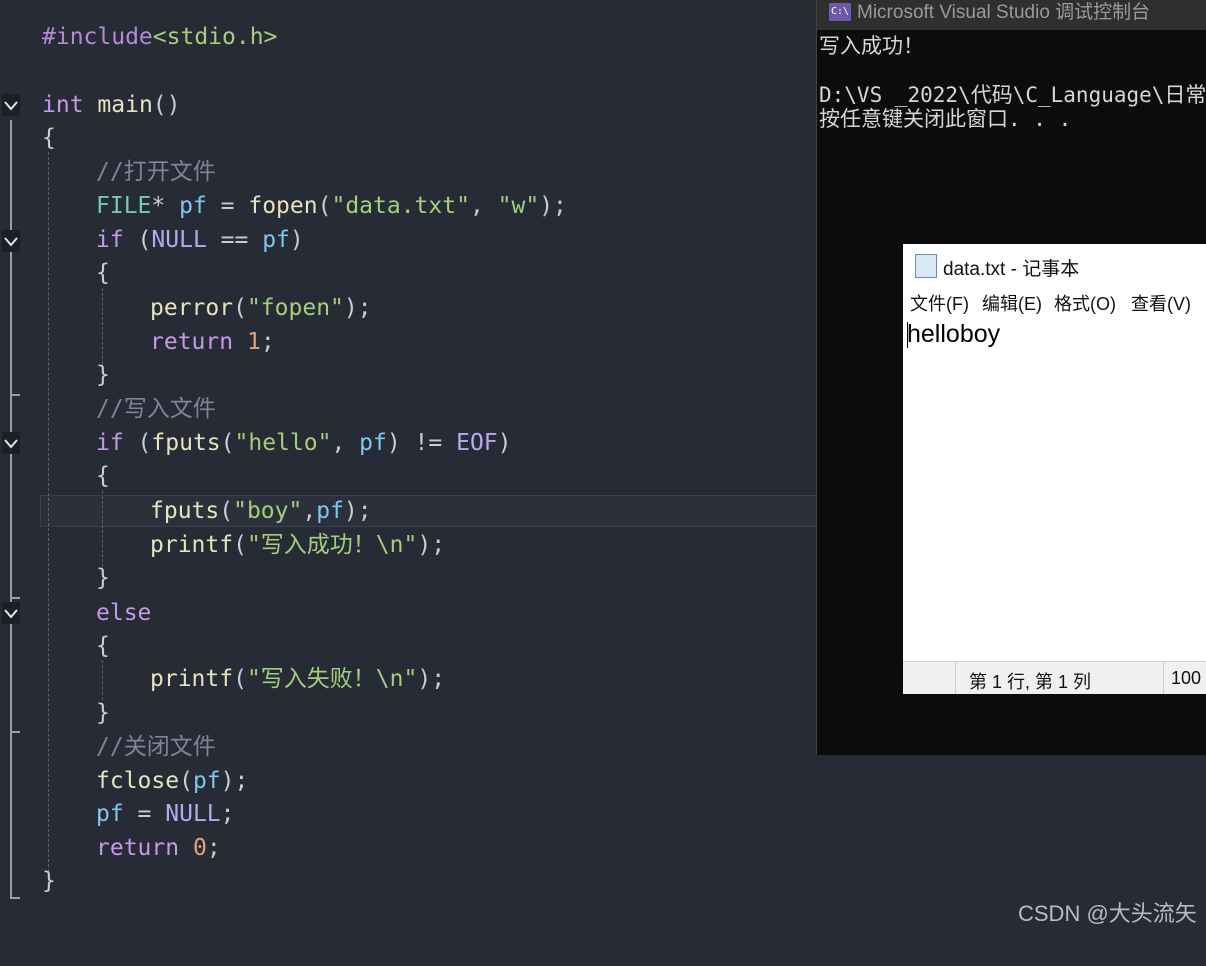  What do you see at coordinates (137, 342) in the screenshot?
I see `code-line: return 1;` at bounding box center [137, 342].